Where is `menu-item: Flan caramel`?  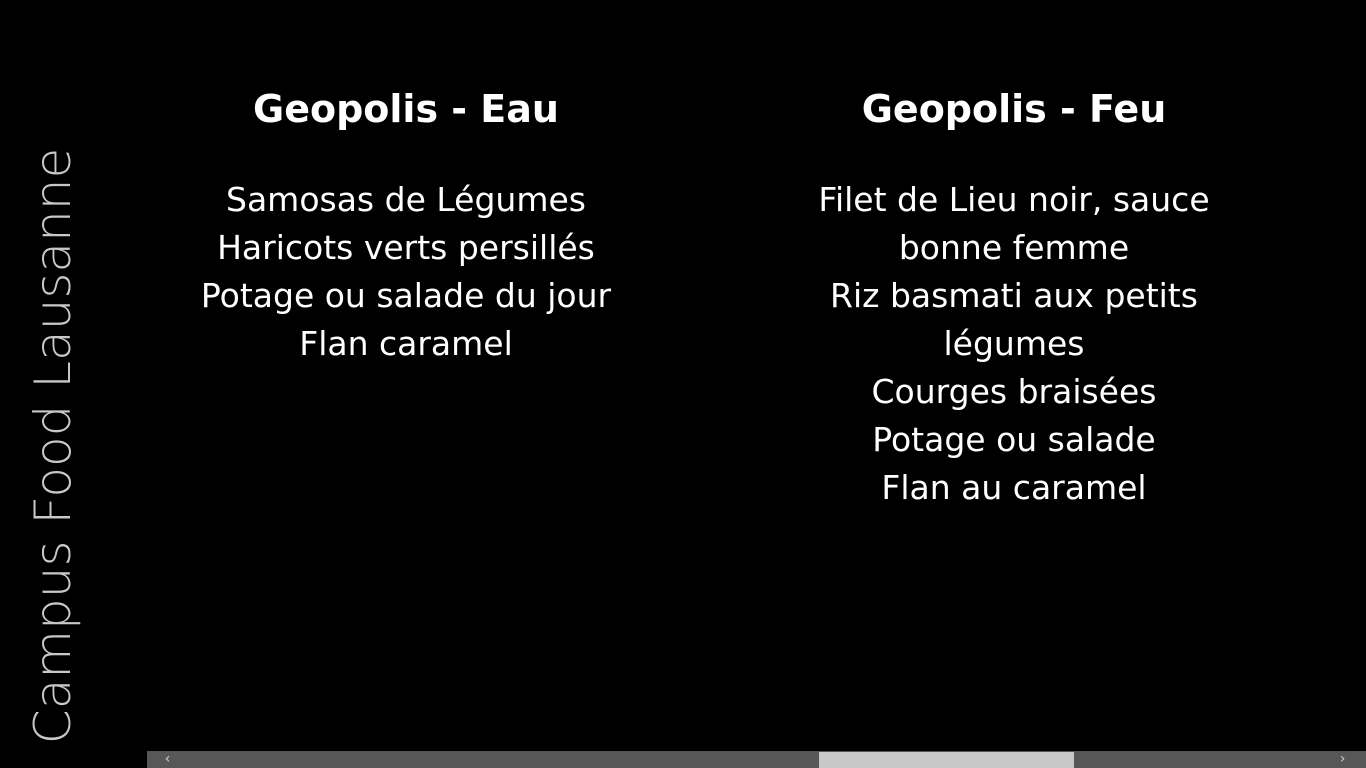
menu-item: Flan caramel is located at coordinates (406, 343).